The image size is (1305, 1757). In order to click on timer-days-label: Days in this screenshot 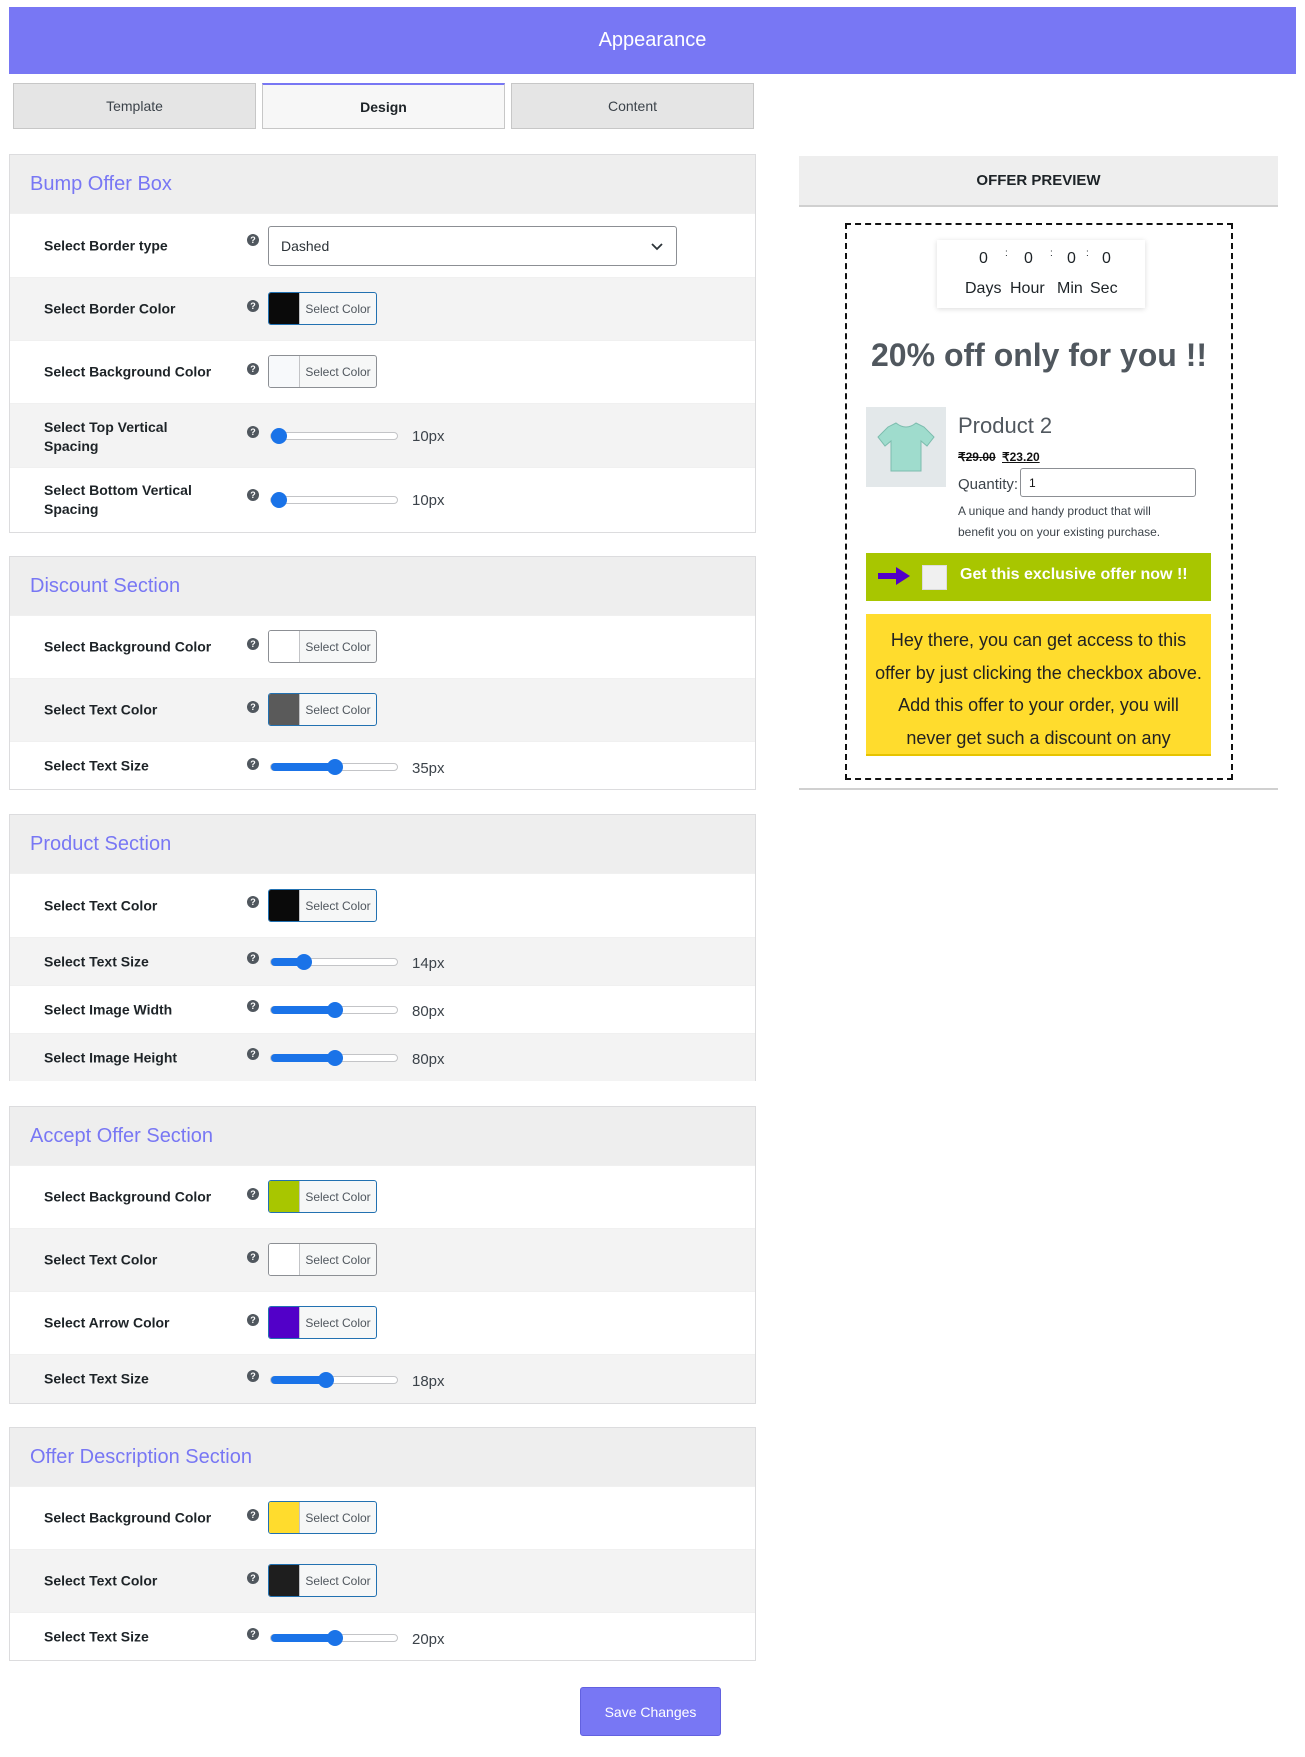, I will do `click(983, 288)`.